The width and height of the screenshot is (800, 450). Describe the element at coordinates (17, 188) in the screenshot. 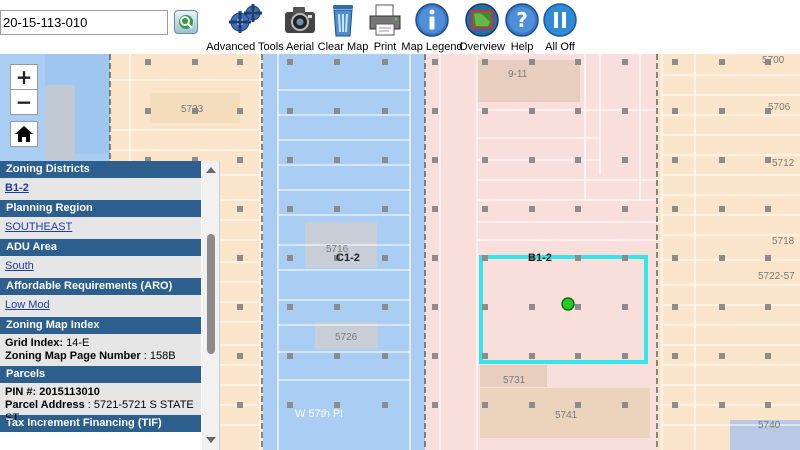

I see `zoning-district-link: B1-2` at that location.